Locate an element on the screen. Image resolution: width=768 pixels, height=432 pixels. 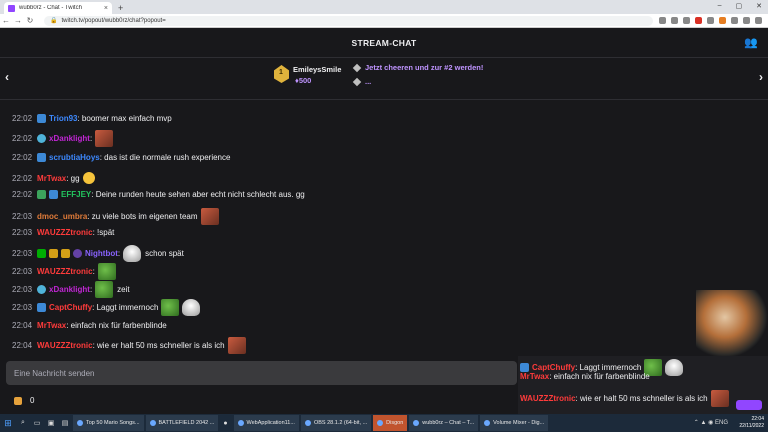
chat-username: Nightbot is located at coordinates (101, 253).